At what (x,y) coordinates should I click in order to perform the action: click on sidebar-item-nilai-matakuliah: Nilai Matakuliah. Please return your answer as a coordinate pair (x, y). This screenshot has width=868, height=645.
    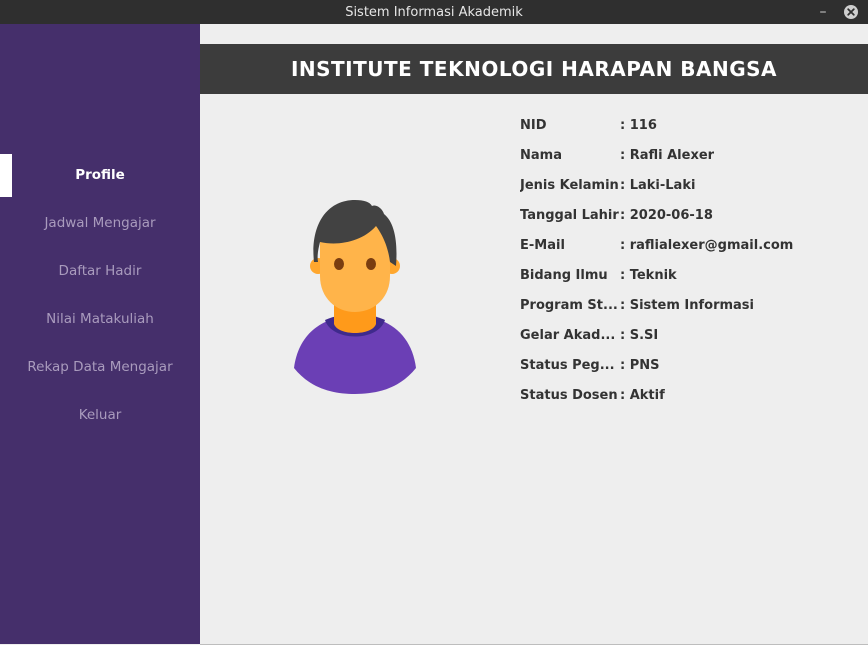
    Looking at the image, I should click on (100, 319).